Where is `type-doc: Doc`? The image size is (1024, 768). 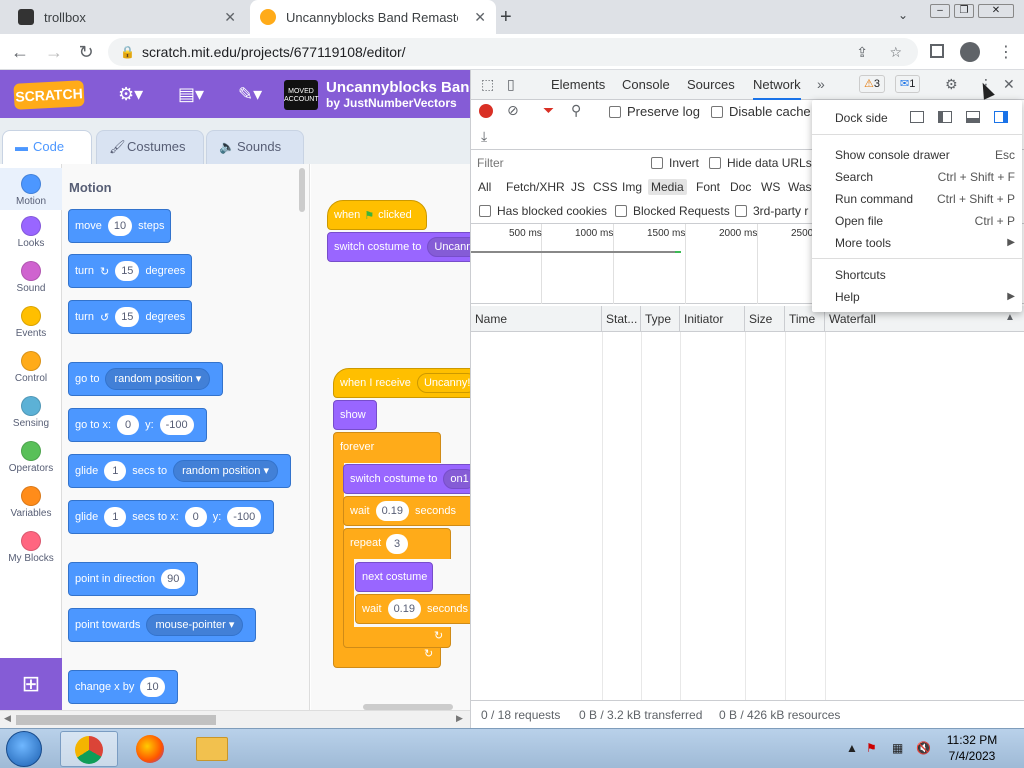 type-doc: Doc is located at coordinates (740, 187).